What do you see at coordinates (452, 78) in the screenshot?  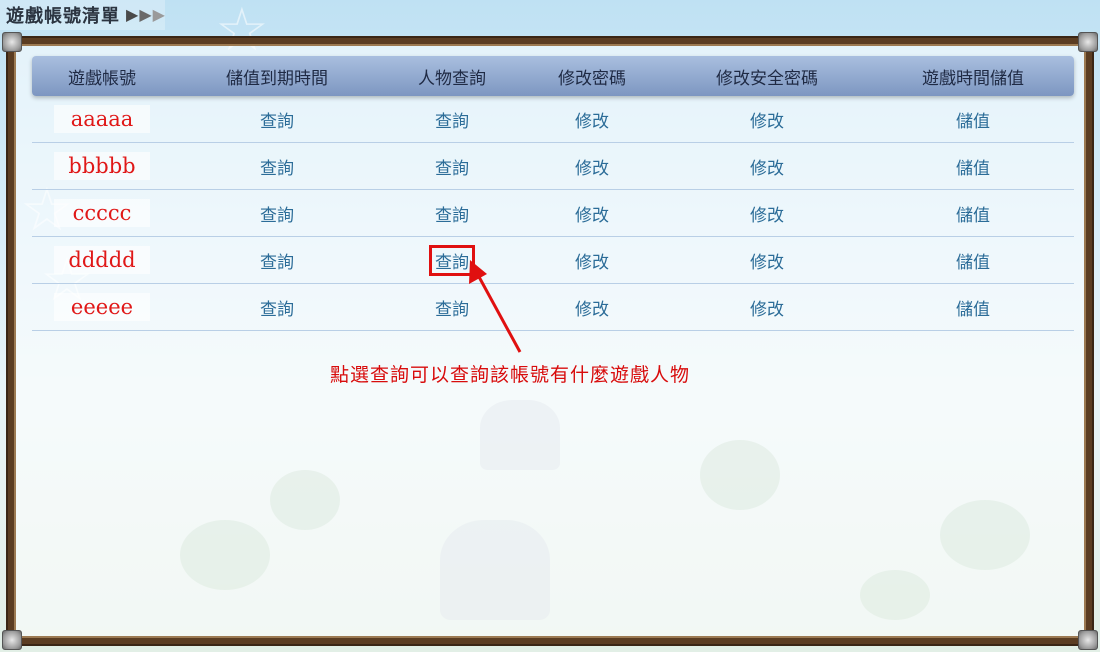 I see `column-header-character: 人物查詢` at bounding box center [452, 78].